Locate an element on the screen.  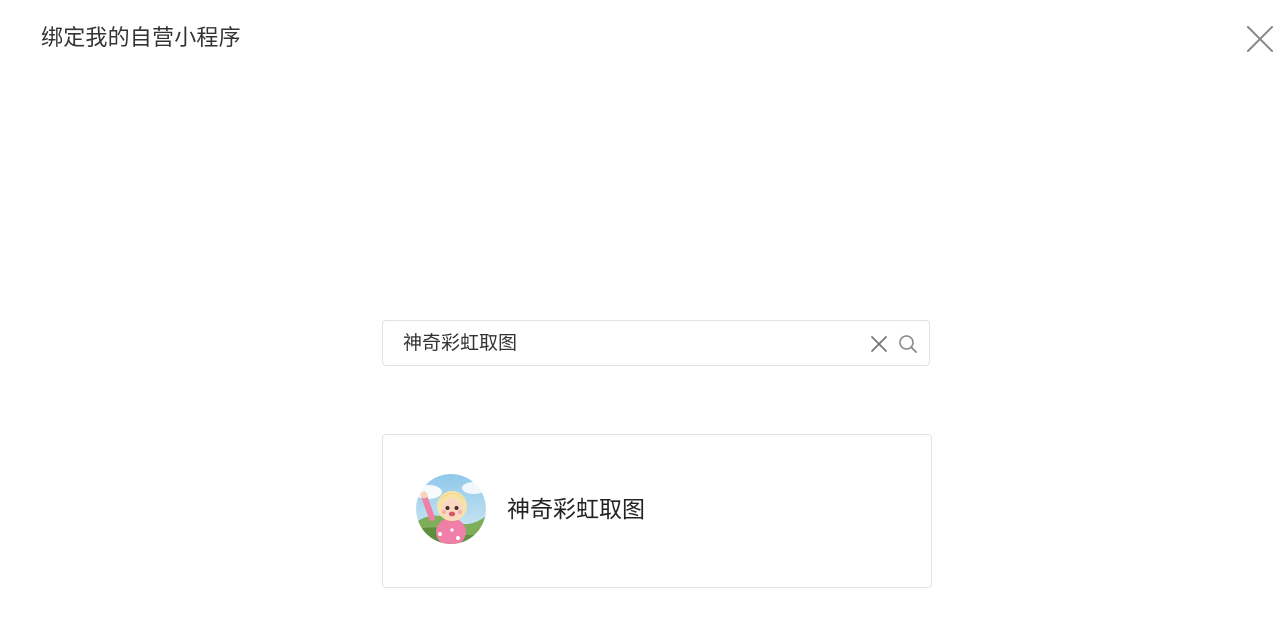
dialog-title: 绑定我的自营小程序 is located at coordinates (141, 38).